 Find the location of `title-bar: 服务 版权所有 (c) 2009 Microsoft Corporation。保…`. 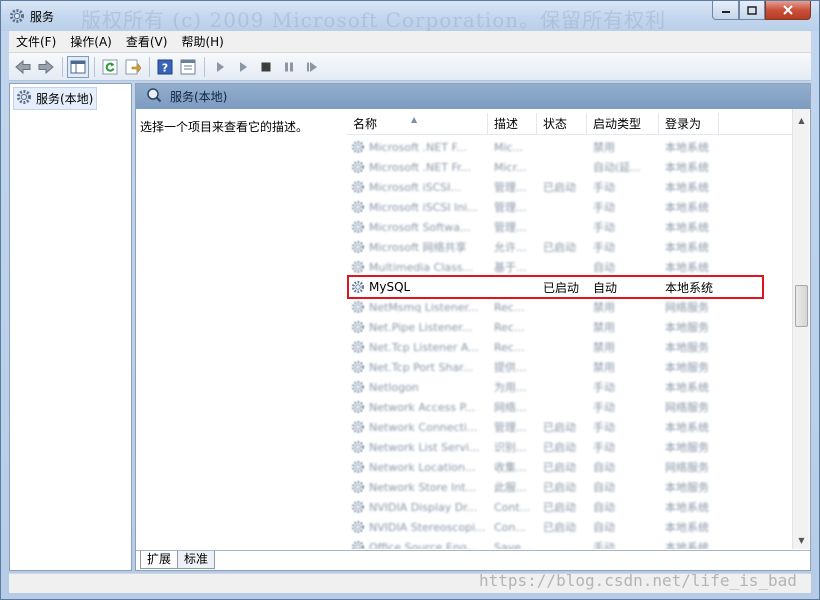

title-bar: 服务 版权所有 (c) 2009 Microsoft Corporation。保… is located at coordinates (410, 16).